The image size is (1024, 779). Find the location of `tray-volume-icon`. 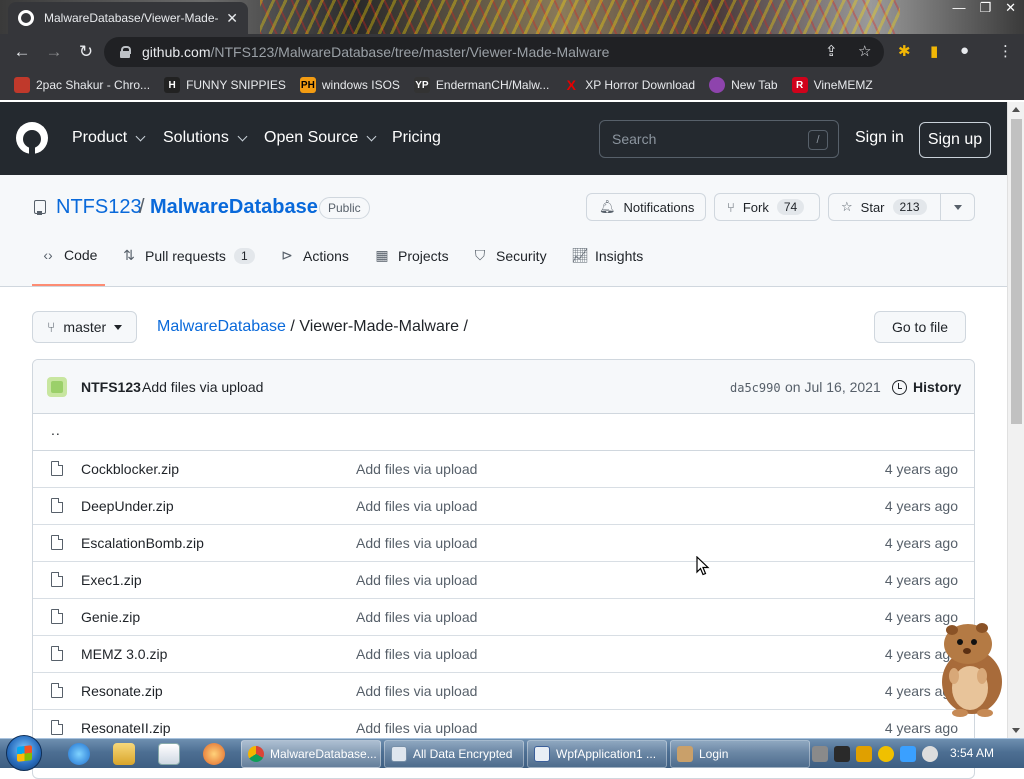

tray-volume-icon is located at coordinates (930, 754).